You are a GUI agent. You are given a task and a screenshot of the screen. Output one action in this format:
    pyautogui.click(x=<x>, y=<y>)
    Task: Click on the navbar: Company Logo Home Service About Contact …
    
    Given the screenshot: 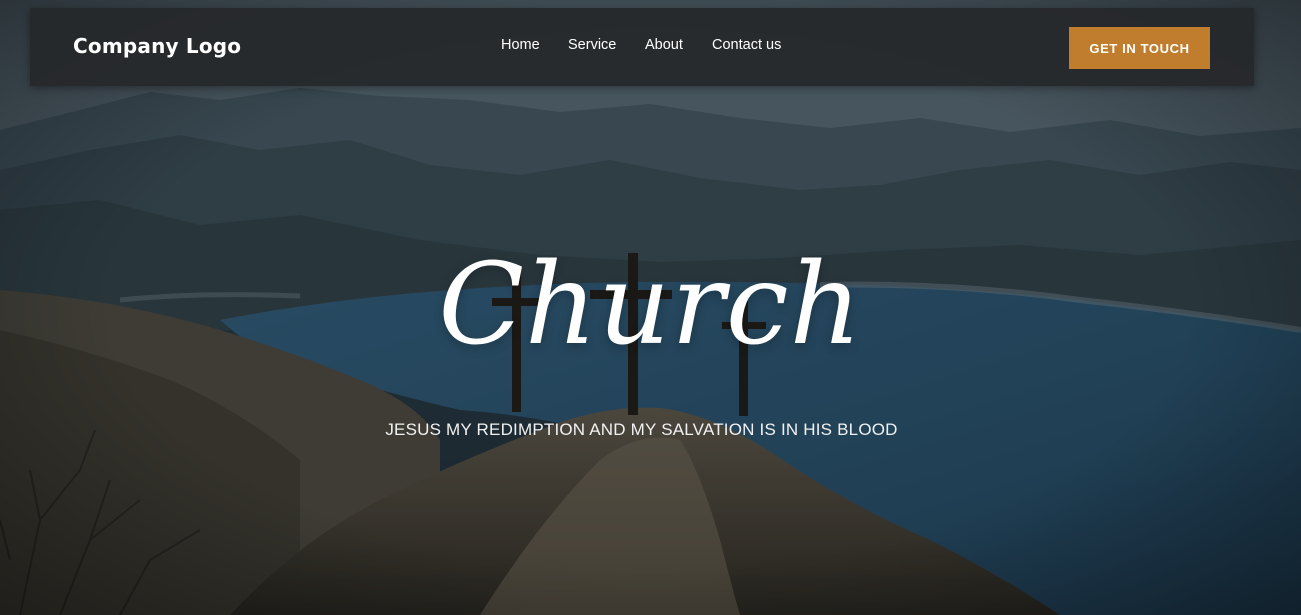 What is the action you would take?
    pyautogui.click(x=642, y=47)
    